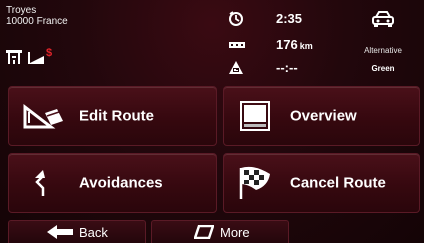 The image size is (424, 243). What do you see at coordinates (40, 183) in the screenshot?
I see `detour-arrow-icon` at bounding box center [40, 183].